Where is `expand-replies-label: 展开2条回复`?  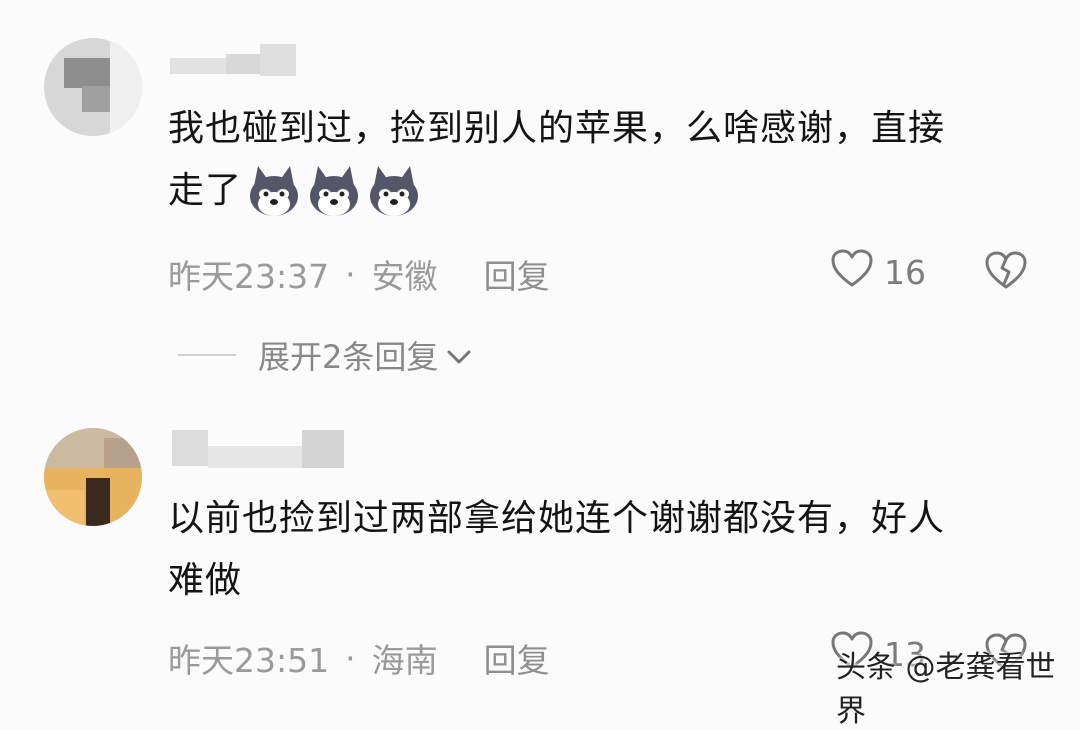
expand-replies-label: 展开2条回复 is located at coordinates (348, 357).